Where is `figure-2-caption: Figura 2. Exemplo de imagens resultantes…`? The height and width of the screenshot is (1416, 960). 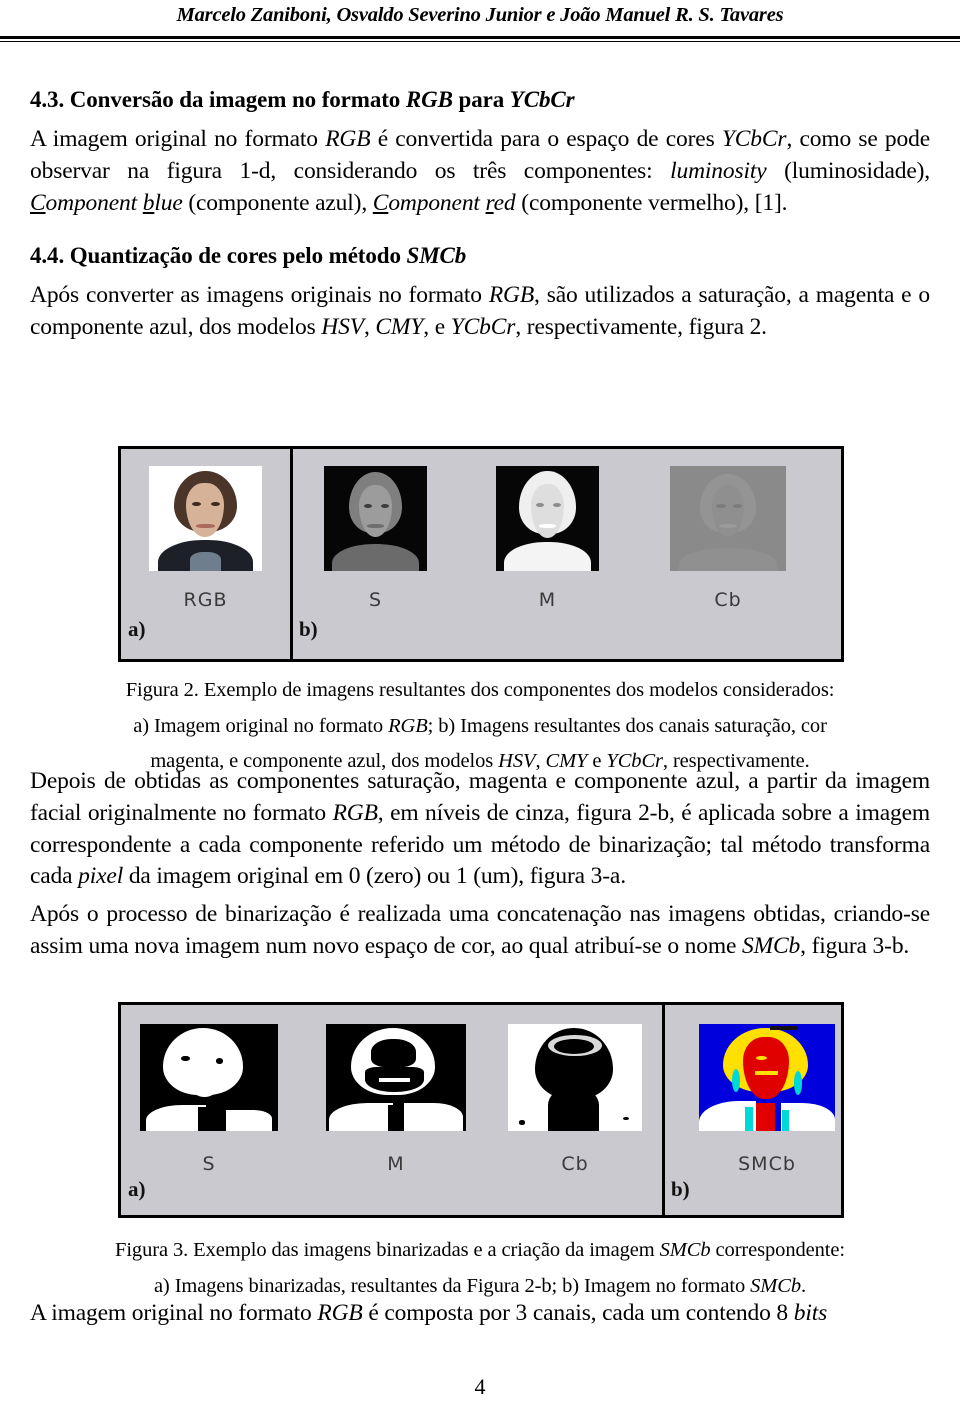
figure-2-caption: Figura 2. Exemplo de imagens resultantes… is located at coordinates (480, 721).